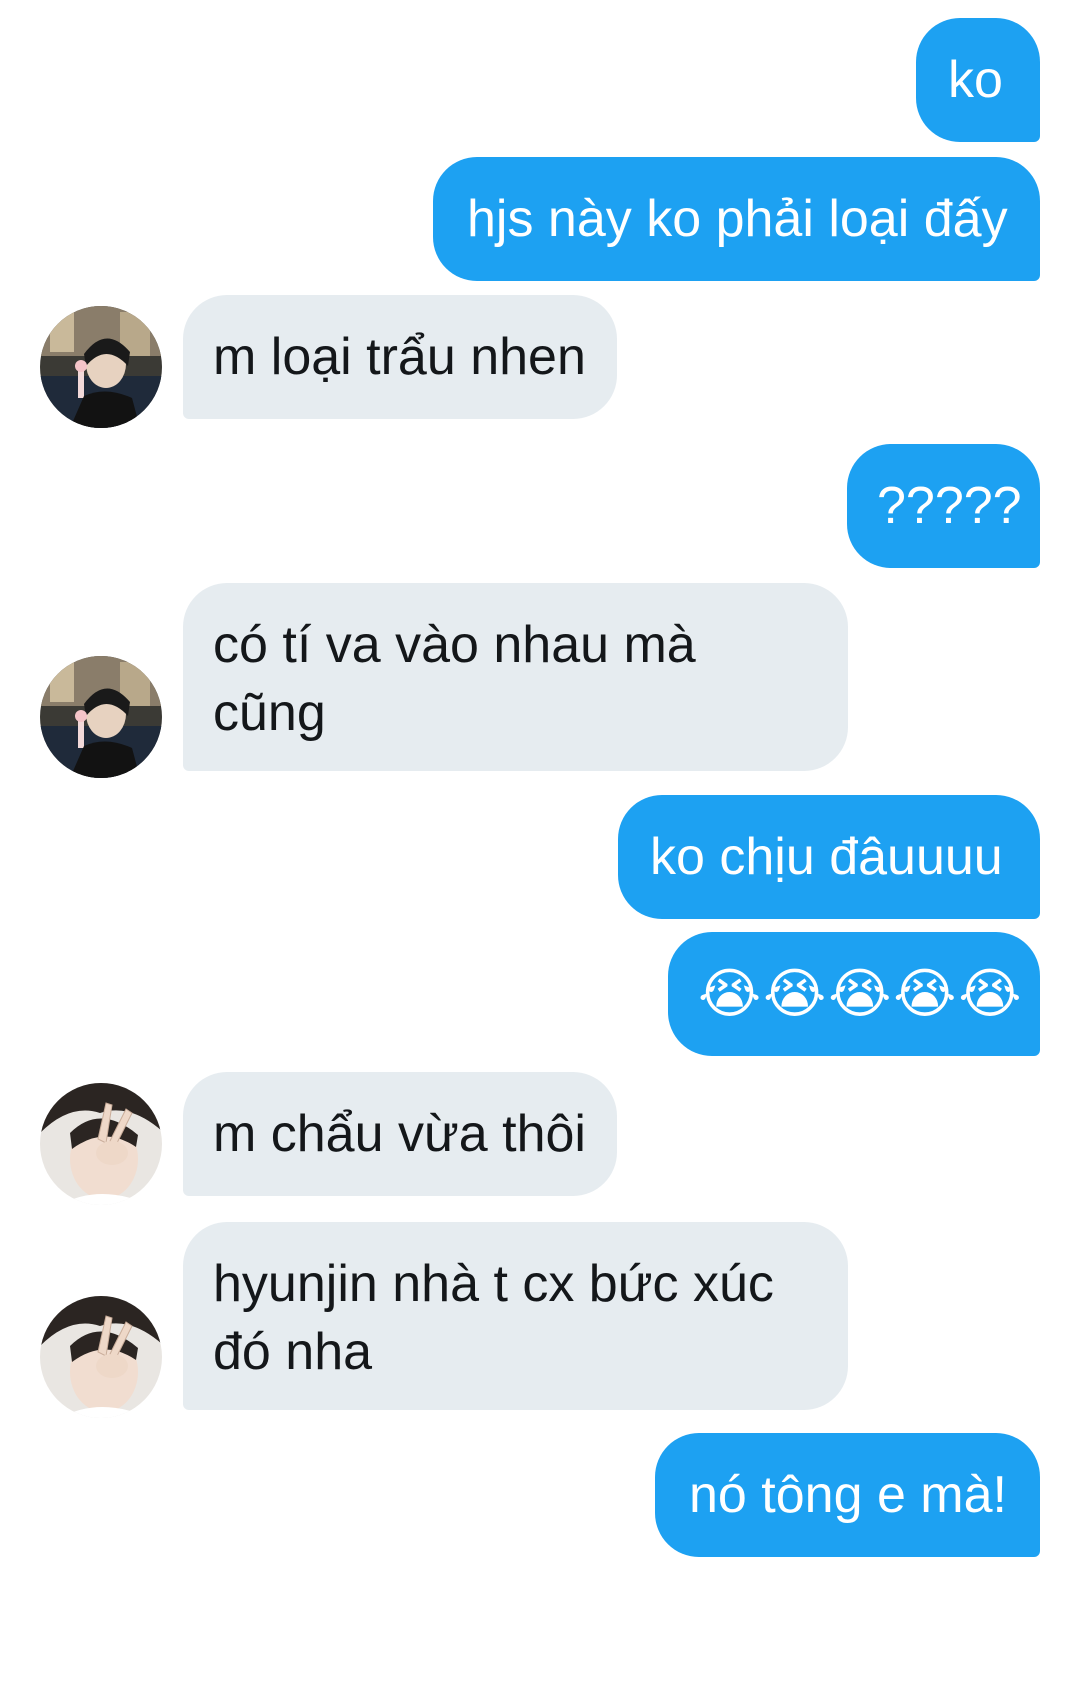 This screenshot has height=1689, width=1078. I want to click on message-bubble-sent: nó tông e mà!, so click(847, 1495).